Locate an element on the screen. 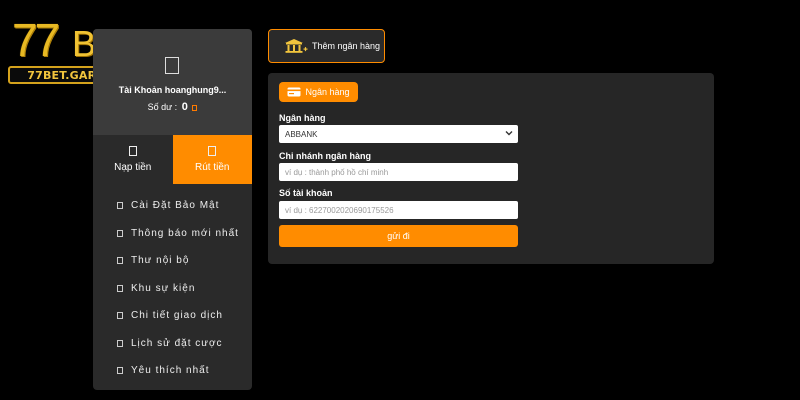 This screenshot has width=800, height=400. balance-value: 0 is located at coordinates (184, 107).